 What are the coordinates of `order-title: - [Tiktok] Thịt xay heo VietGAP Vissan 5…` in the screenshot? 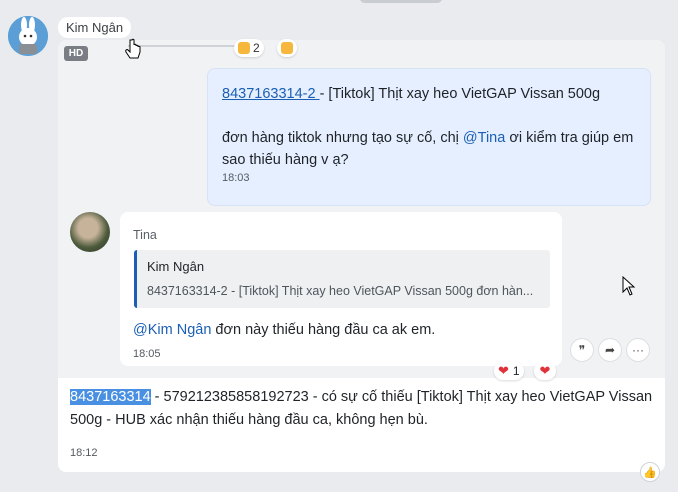 It's located at (460, 94).